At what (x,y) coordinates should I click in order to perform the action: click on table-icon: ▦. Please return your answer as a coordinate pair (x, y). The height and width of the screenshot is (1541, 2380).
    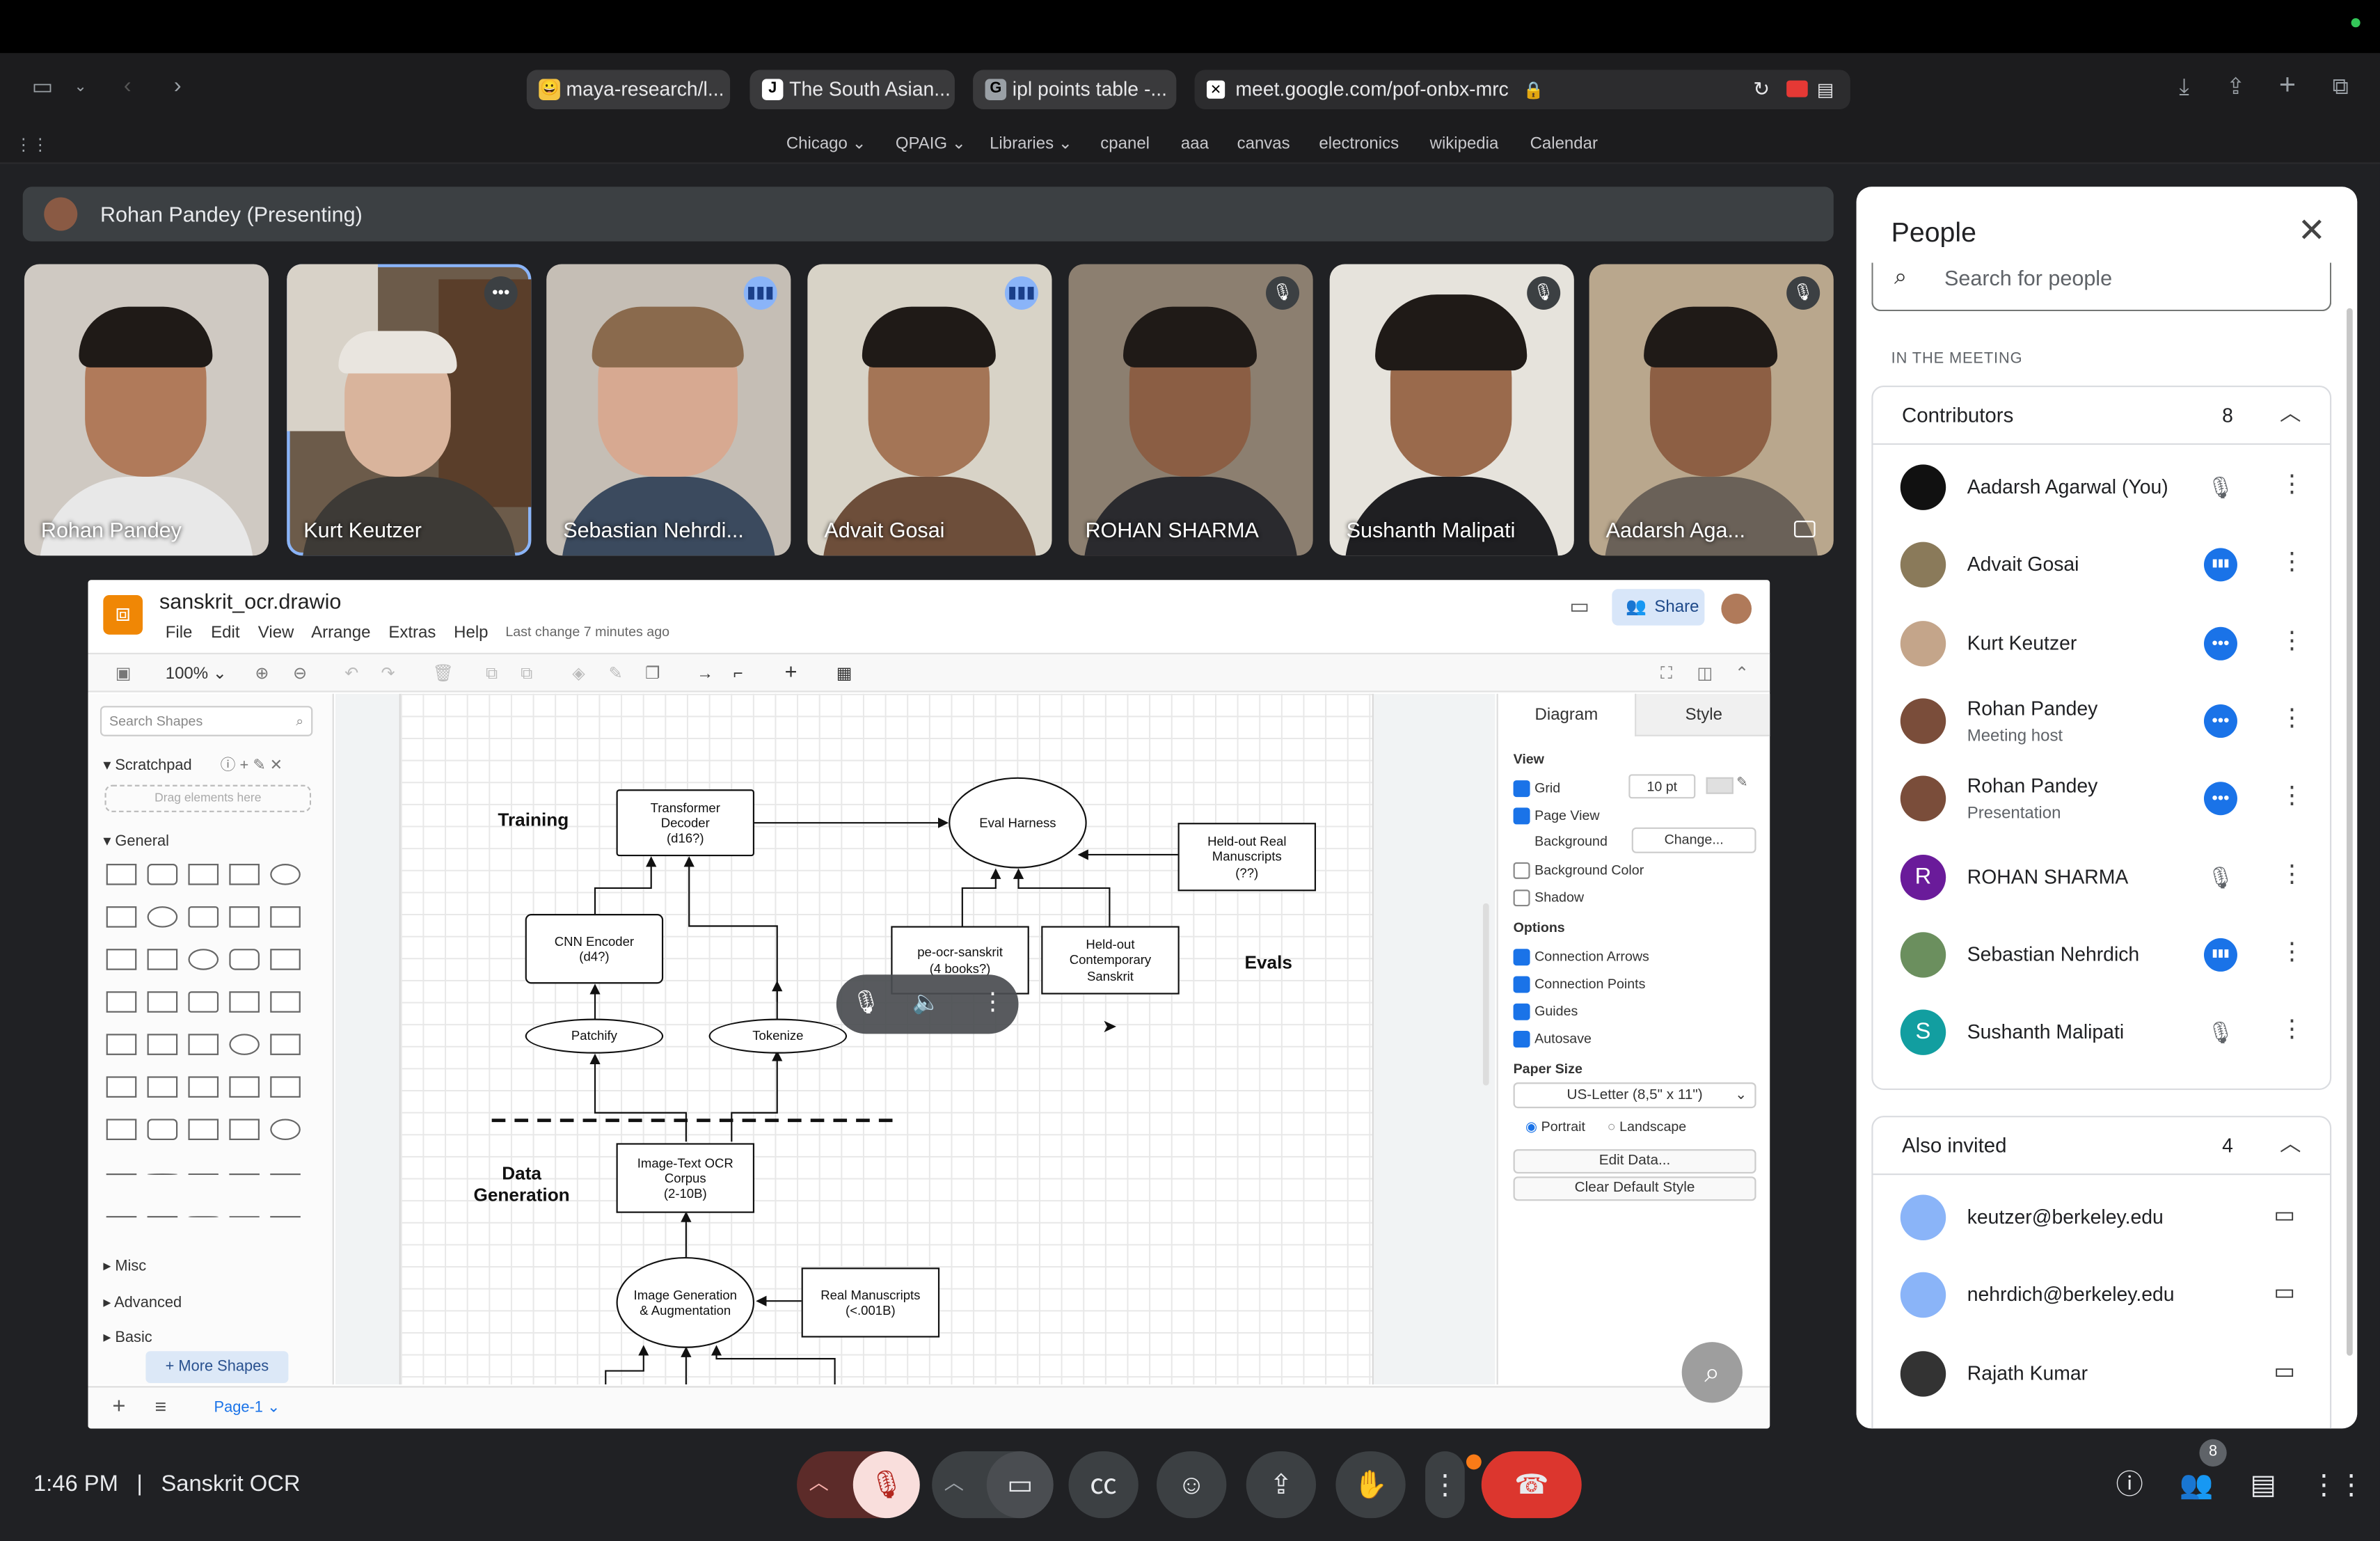
    Looking at the image, I should click on (844, 674).